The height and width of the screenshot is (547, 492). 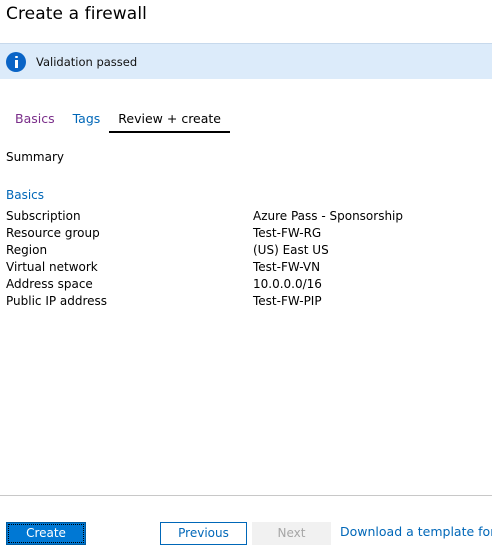 I want to click on row-value: (US) East US, so click(x=291, y=250).